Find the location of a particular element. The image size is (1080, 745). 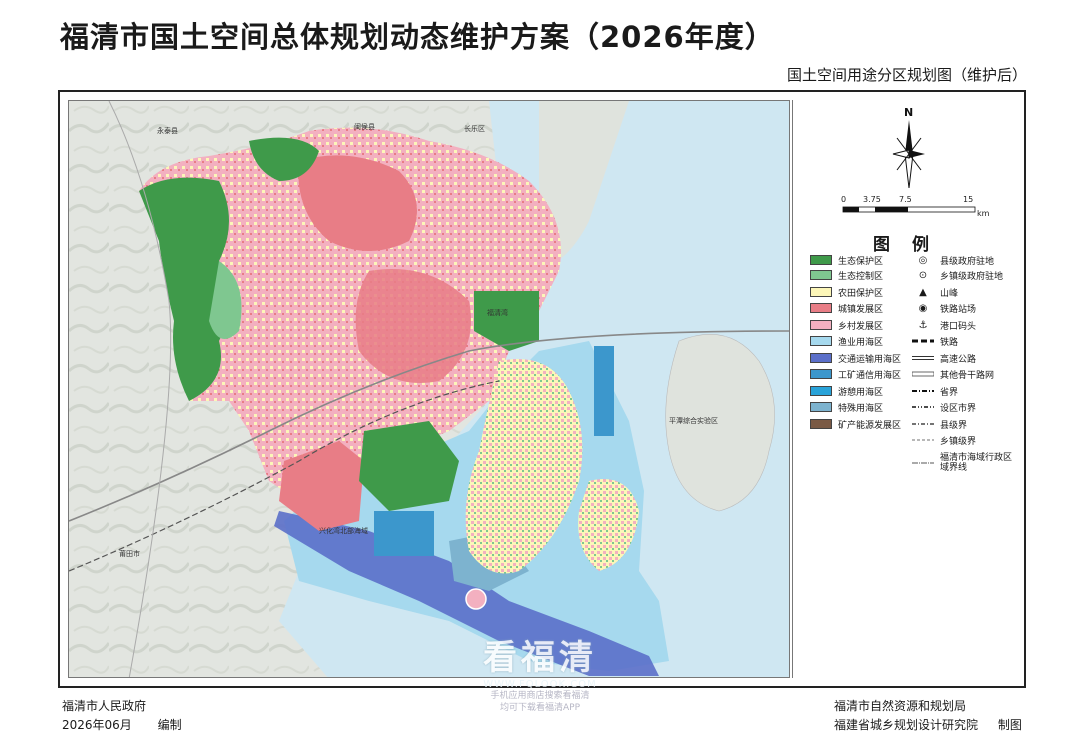

legend-symbol-station: ◉ 铁路站场 is located at coordinates (944, 308).